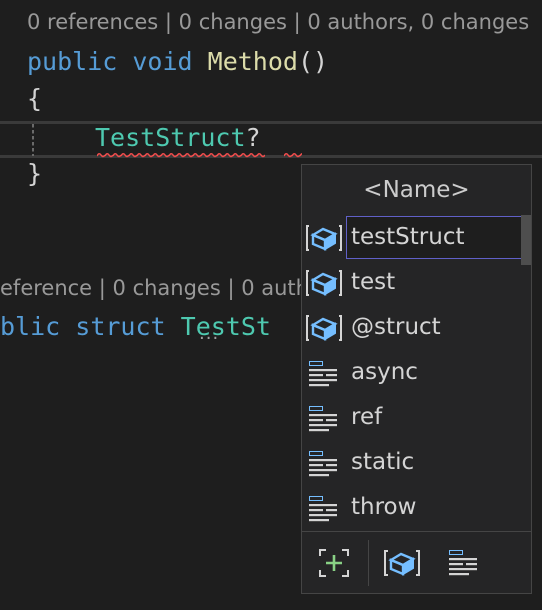 The height and width of the screenshot is (610, 542). I want to click on completion-scrollbar, so click(526, 240).